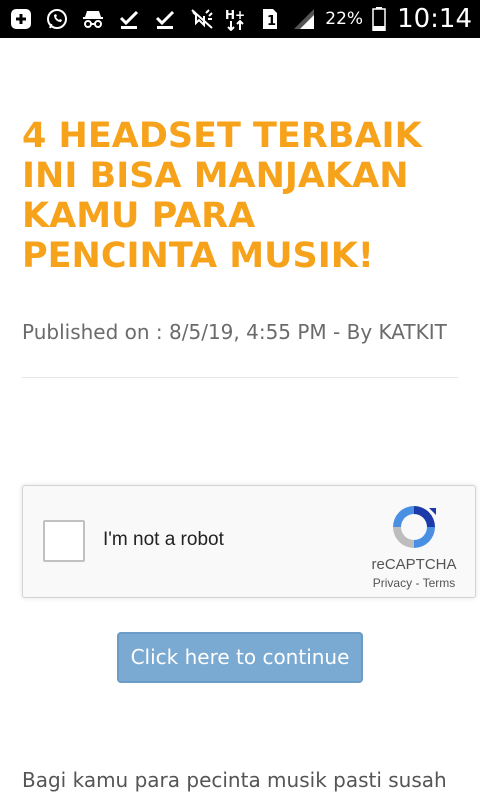  What do you see at coordinates (271, 21) in the screenshot?
I see `sim-slot-number: 1` at bounding box center [271, 21].